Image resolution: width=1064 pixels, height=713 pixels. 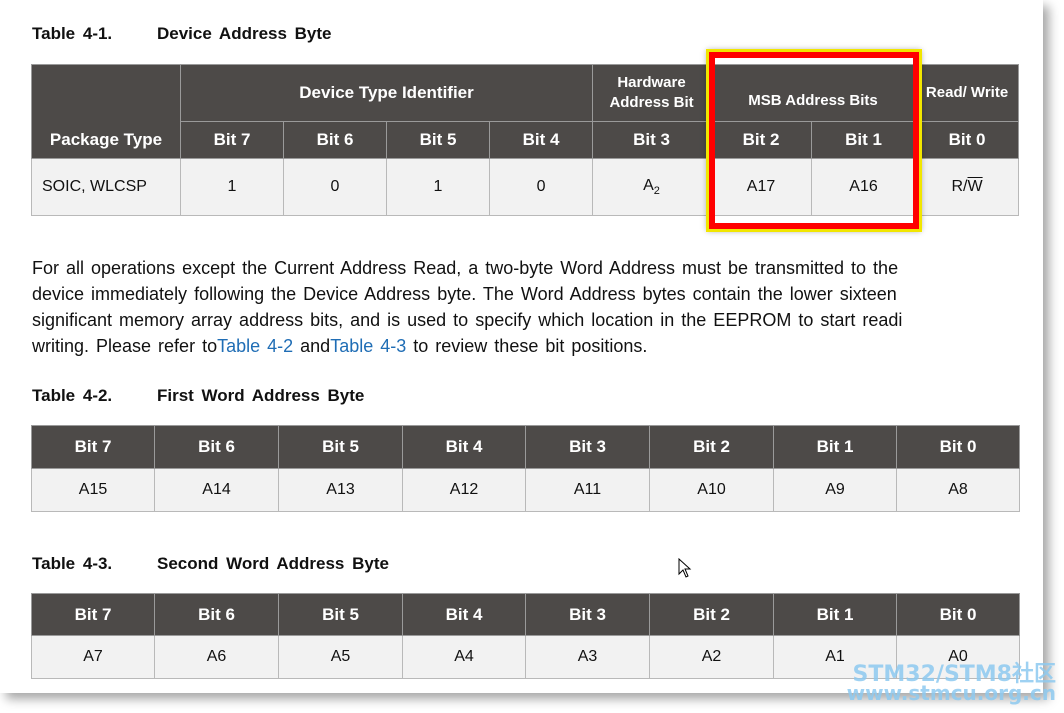 I want to click on value-cell: A10, so click(x=711, y=490).